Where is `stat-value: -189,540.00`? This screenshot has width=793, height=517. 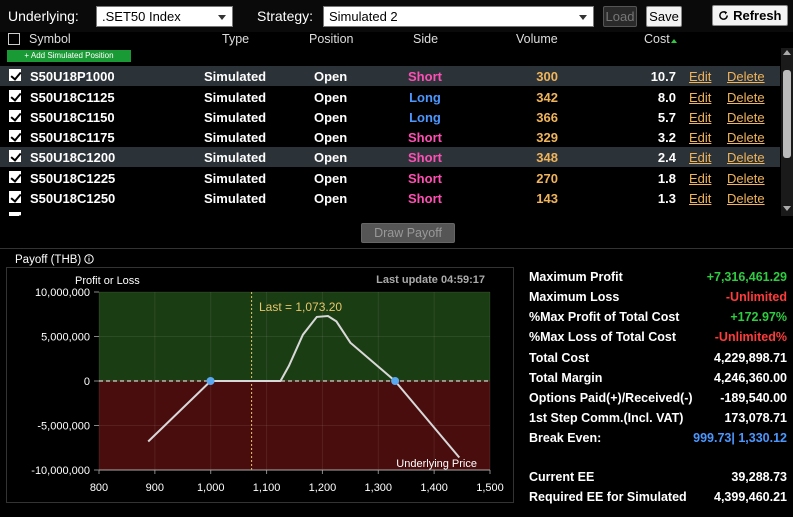 stat-value: -189,540.00 is located at coordinates (753, 398).